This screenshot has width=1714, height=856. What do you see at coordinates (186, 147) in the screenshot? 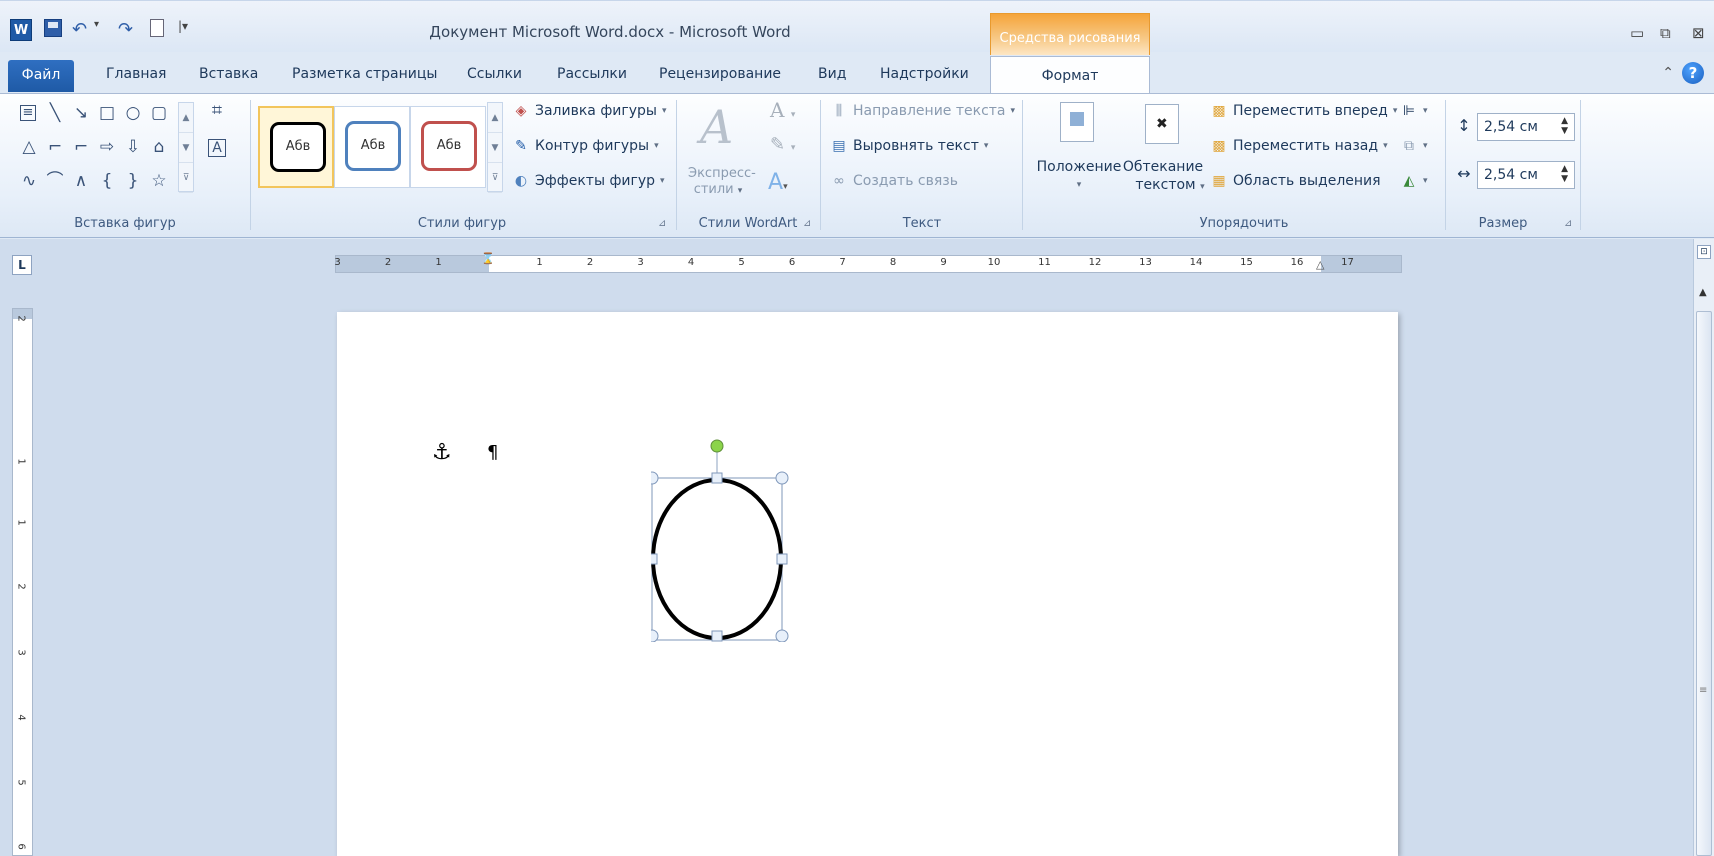
I see `shape-gallery-scroll: ▲ ▼ ⊽` at bounding box center [186, 147].